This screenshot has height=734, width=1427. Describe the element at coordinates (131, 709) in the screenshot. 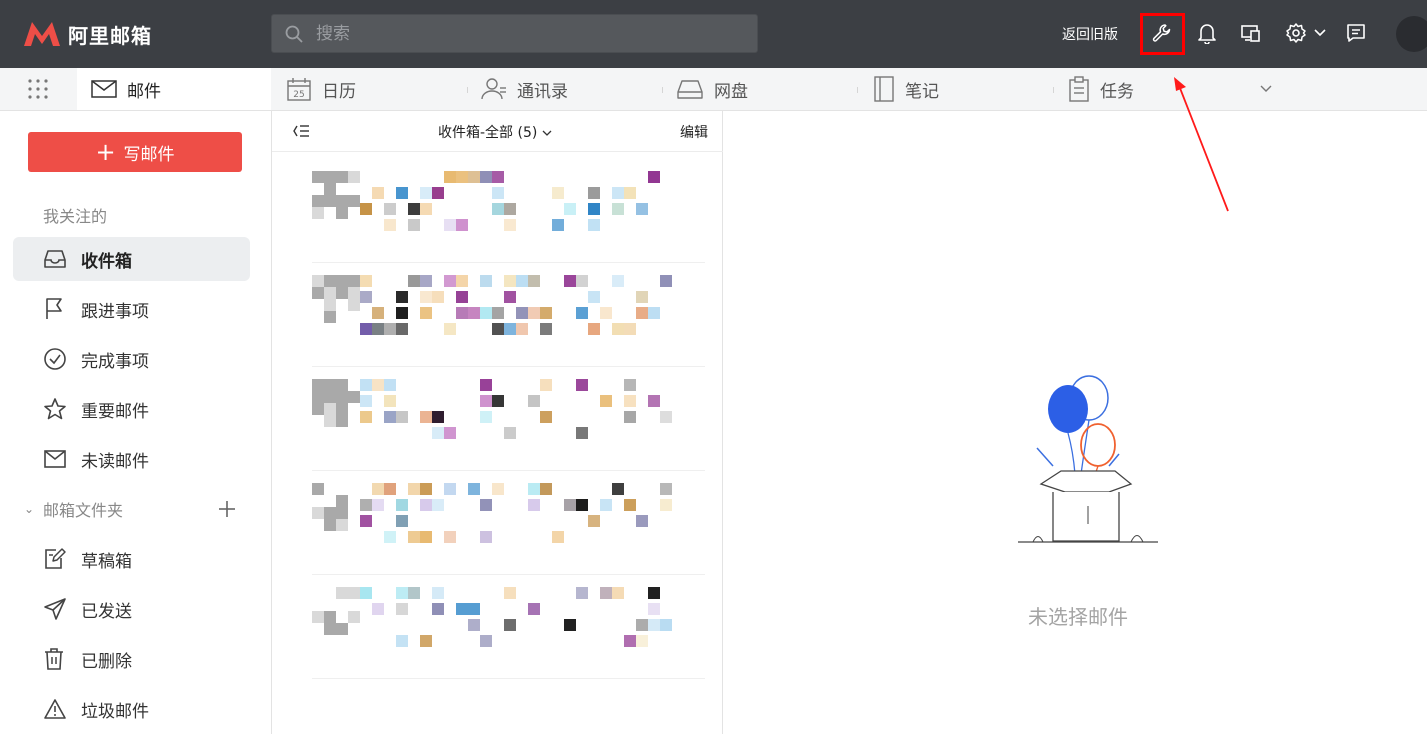

I see `sidebar-item-spam: 垃圾邮件` at that location.